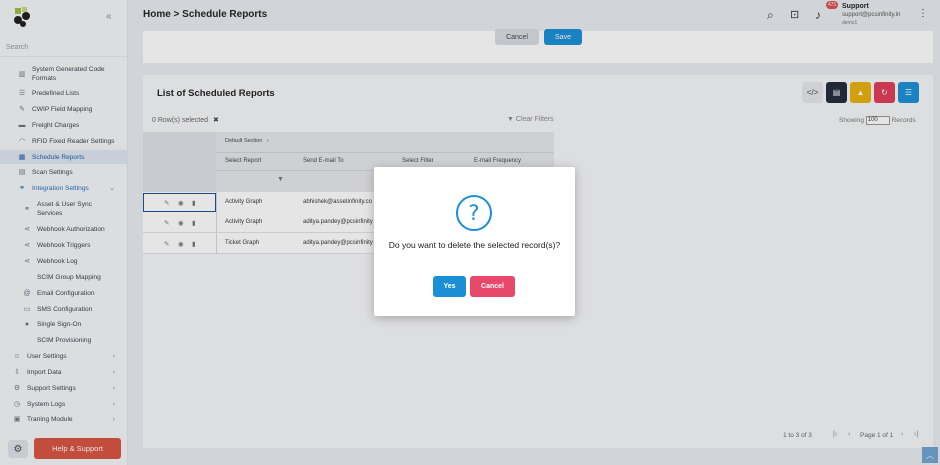  Describe the element at coordinates (492, 286) in the screenshot. I see `dialog-cancel-button: Cancel` at that location.